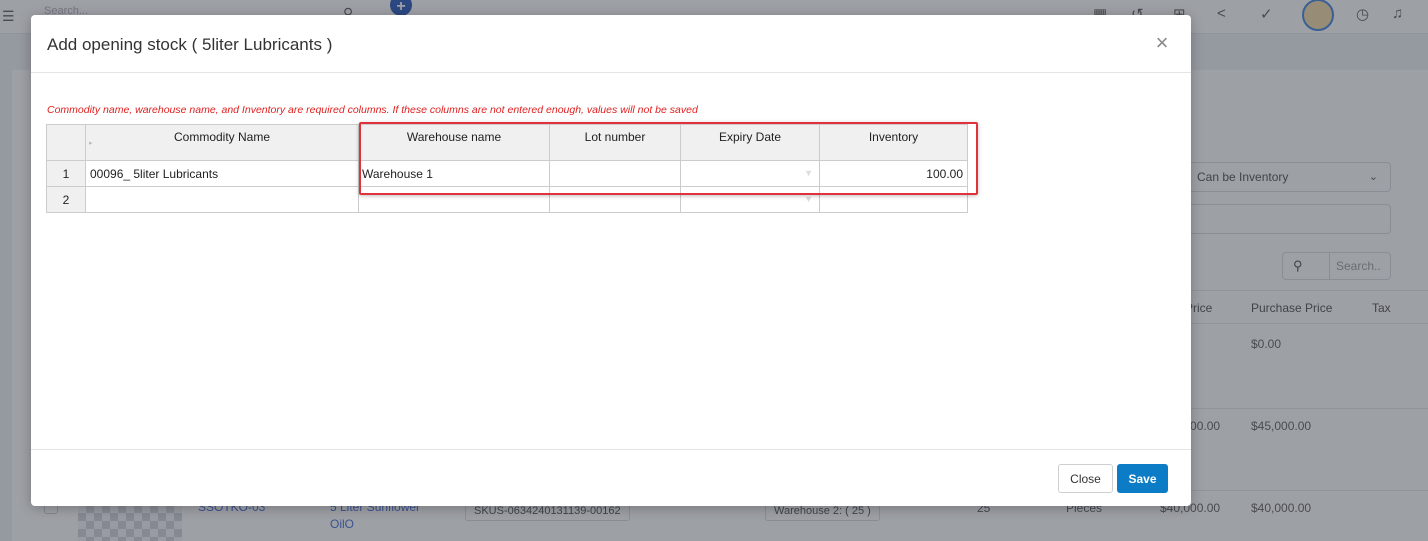 This screenshot has width=1428, height=541. What do you see at coordinates (66, 199) in the screenshot?
I see `row-number: 2` at bounding box center [66, 199].